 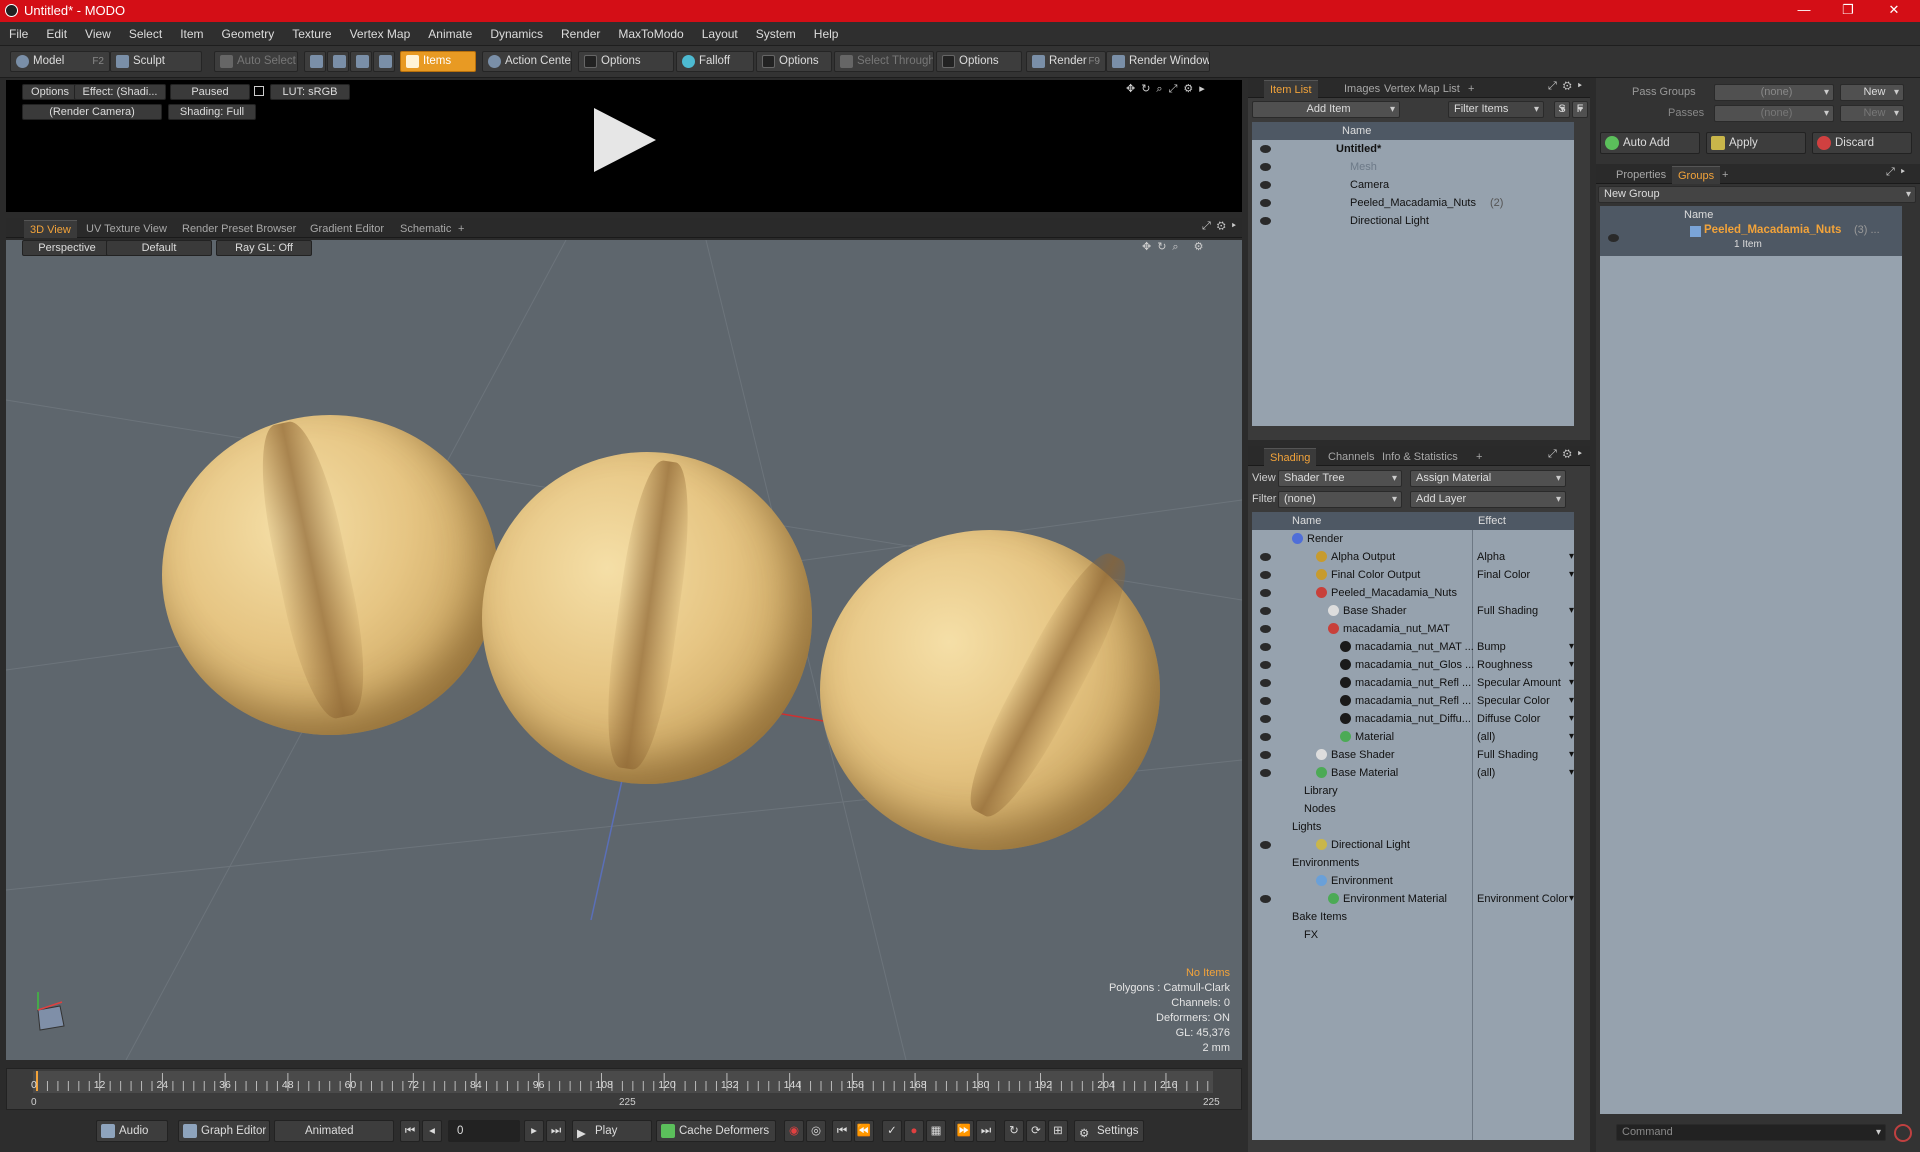 I want to click on passes-dropdown: (none), so click(x=1774, y=113).